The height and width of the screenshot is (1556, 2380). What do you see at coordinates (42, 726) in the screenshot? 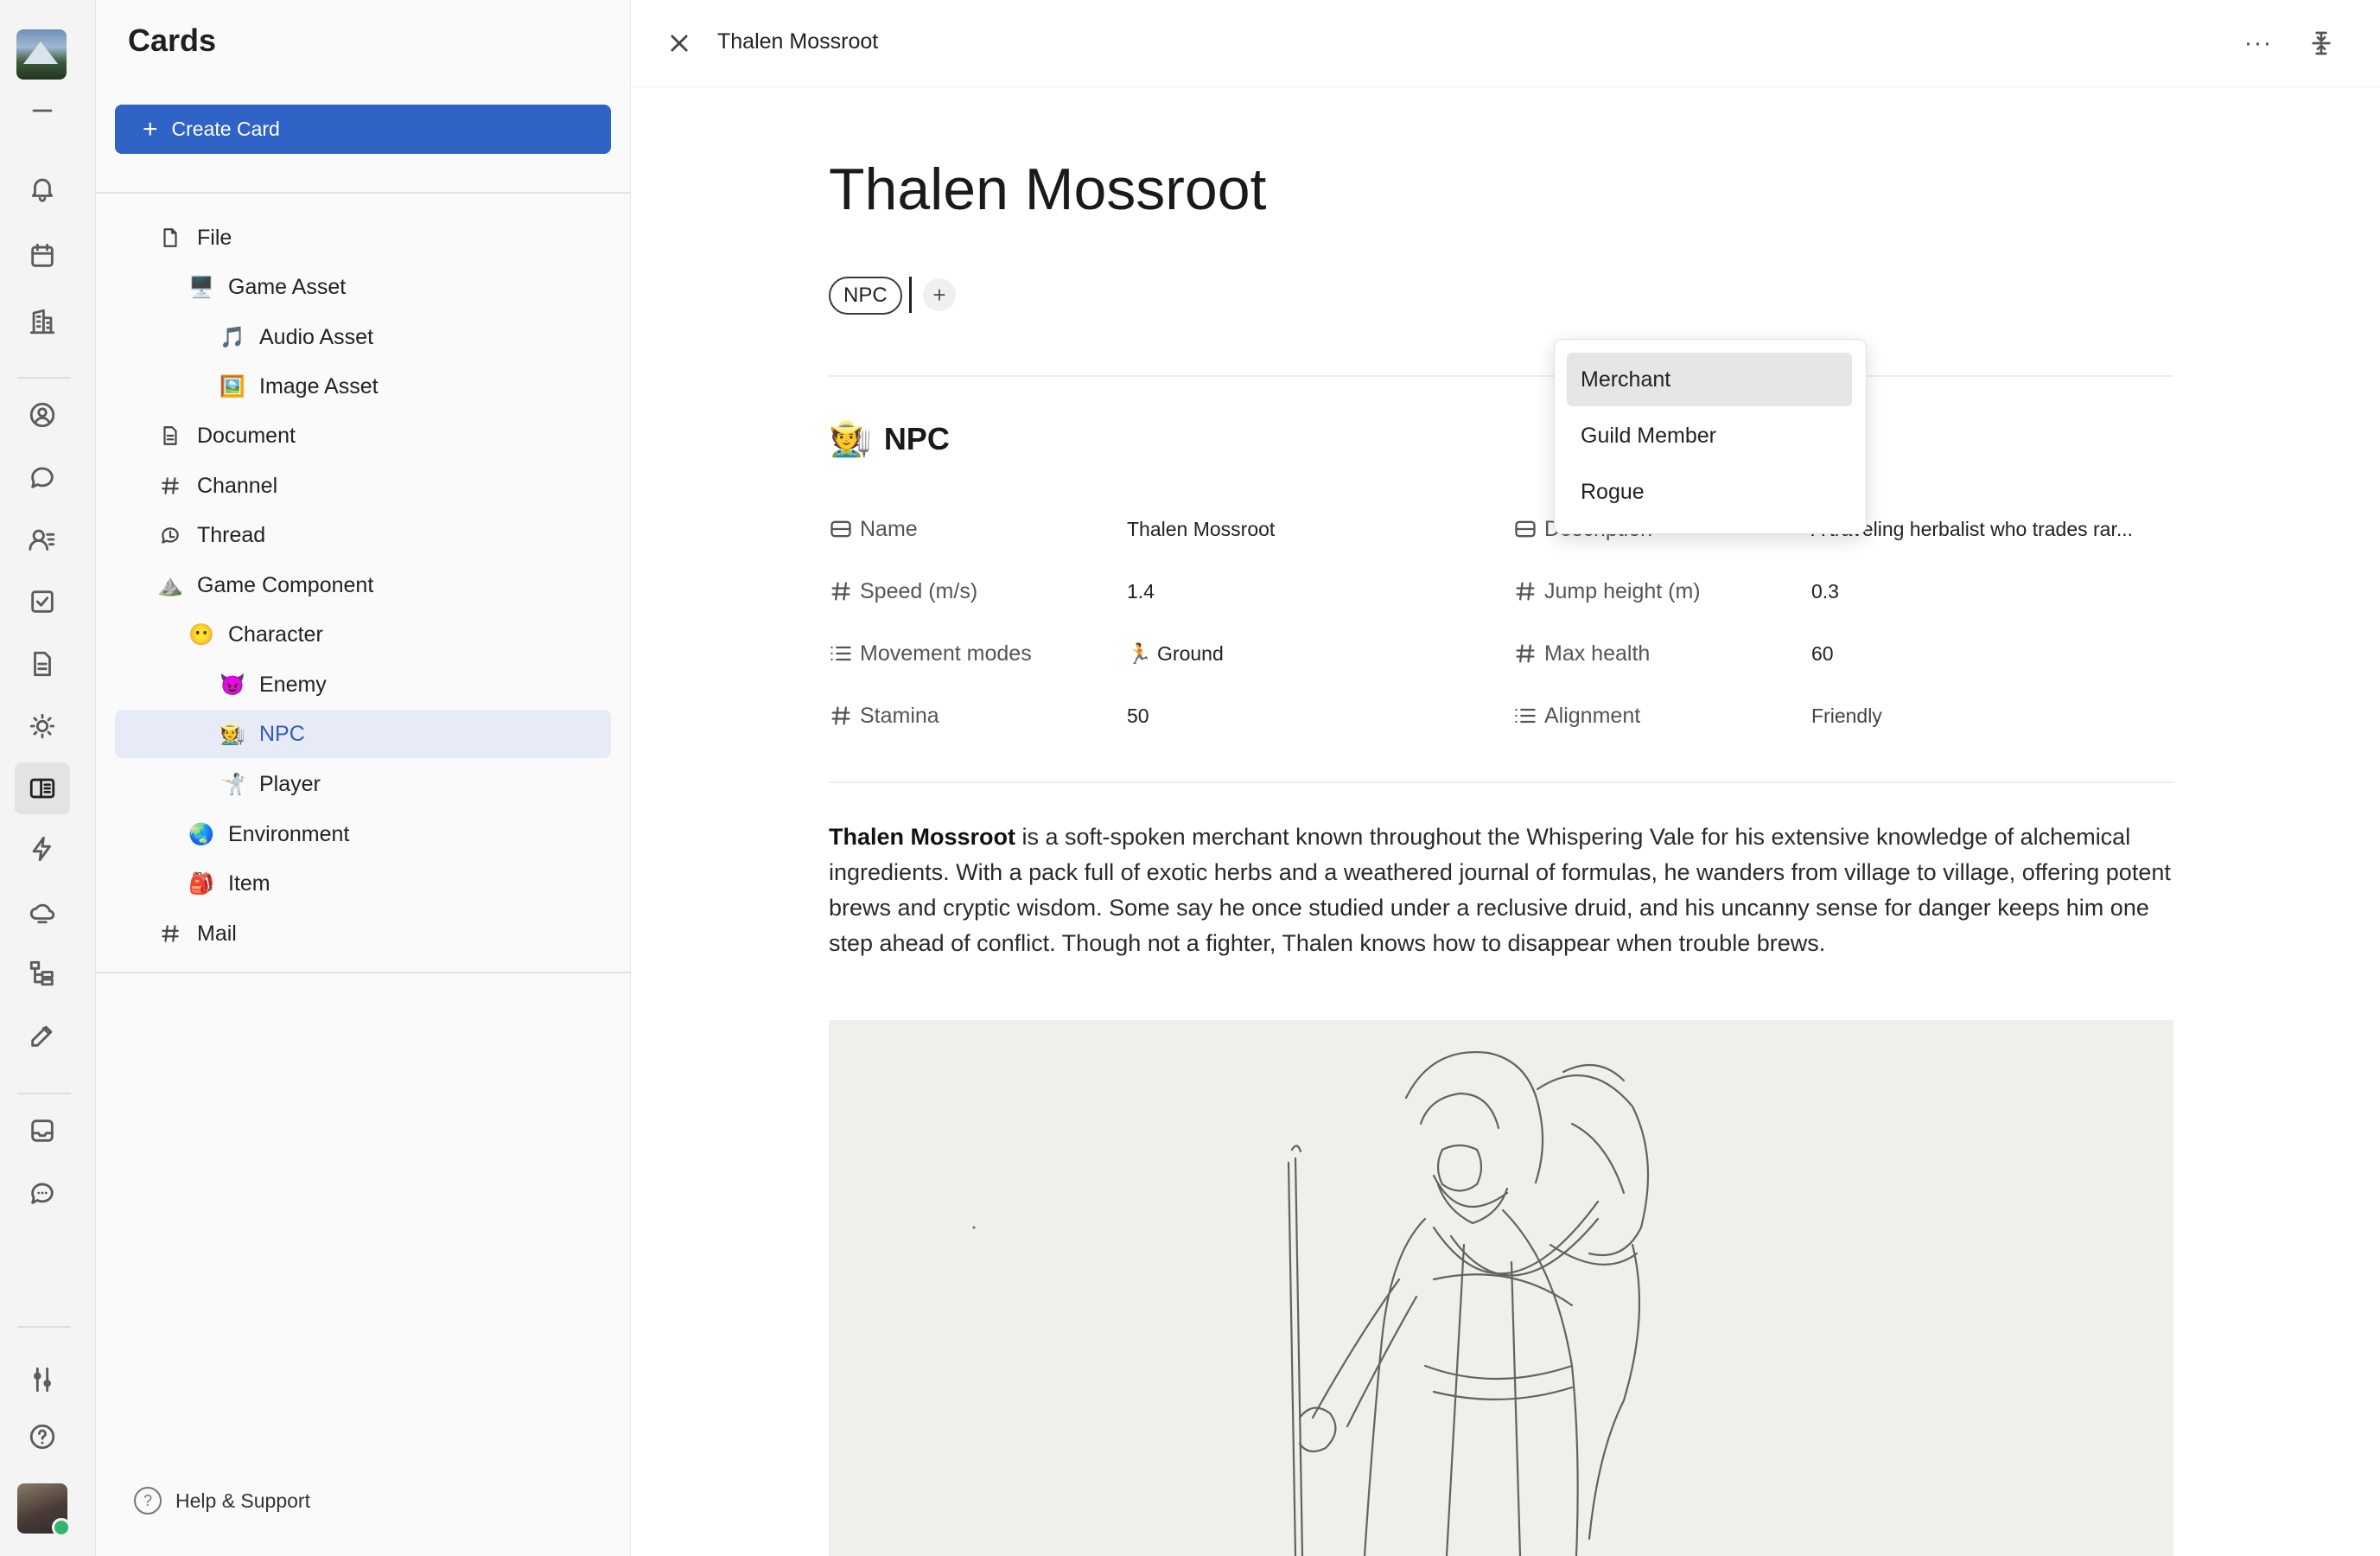
I see `sun-icon` at bounding box center [42, 726].